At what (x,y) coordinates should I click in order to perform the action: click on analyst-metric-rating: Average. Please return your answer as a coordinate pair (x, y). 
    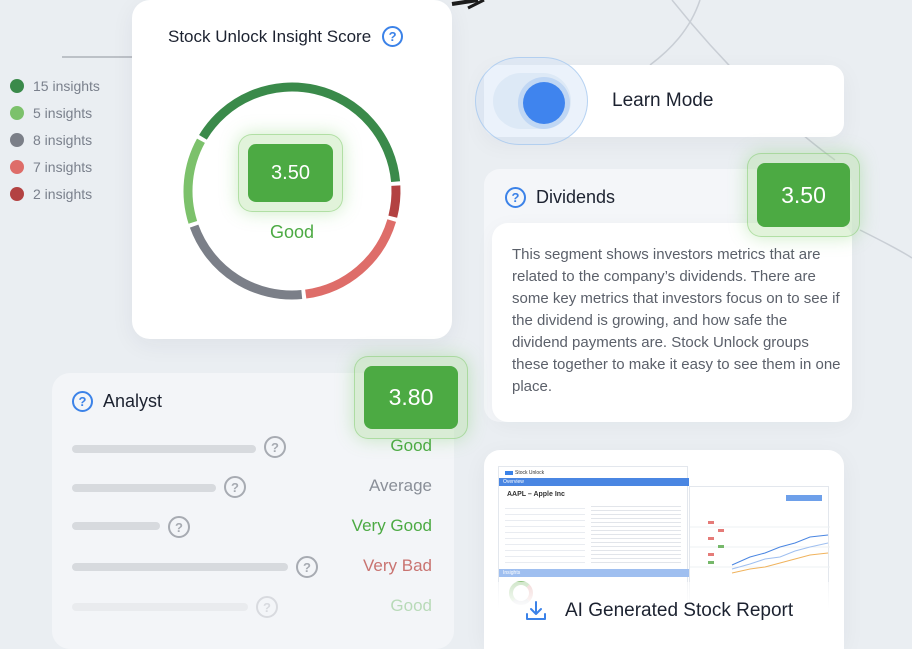
    Looking at the image, I should click on (400, 485).